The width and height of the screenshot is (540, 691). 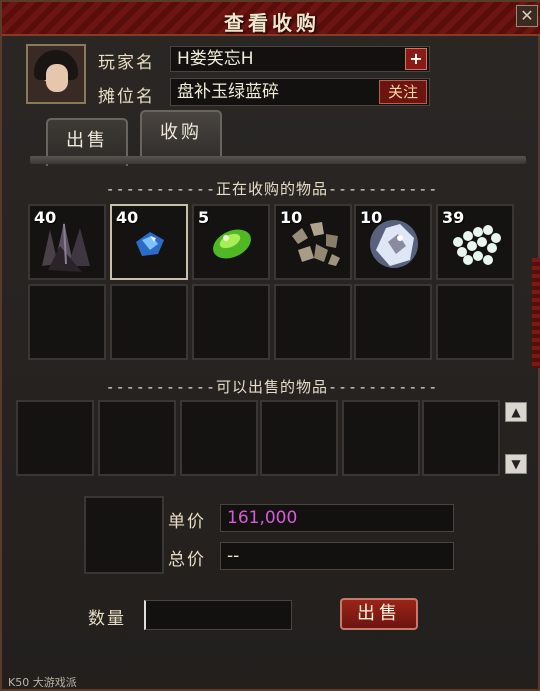 What do you see at coordinates (516, 464) in the screenshot?
I see `scroll-down-button: ▼` at bounding box center [516, 464].